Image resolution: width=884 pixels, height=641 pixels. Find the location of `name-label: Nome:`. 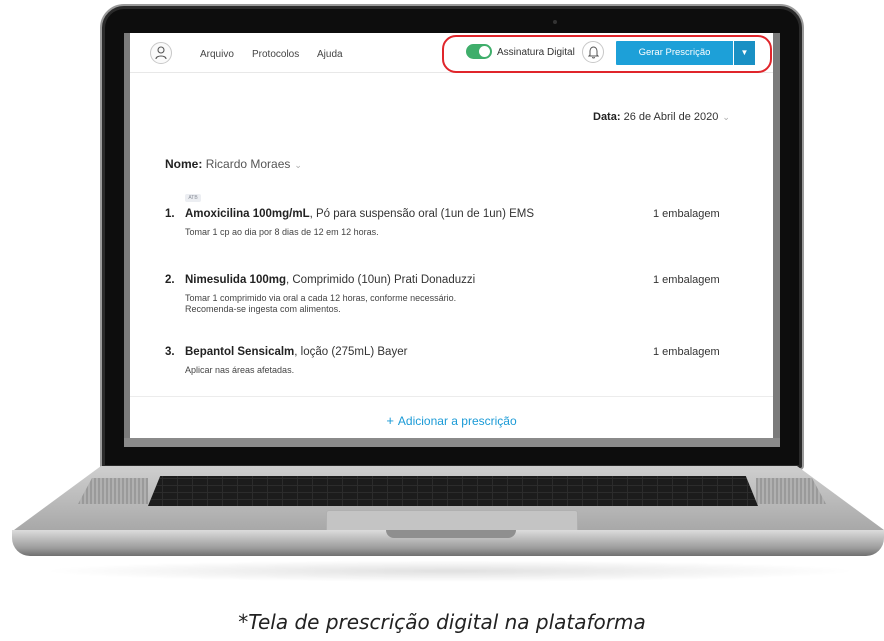

name-label: Nome: is located at coordinates (184, 164).